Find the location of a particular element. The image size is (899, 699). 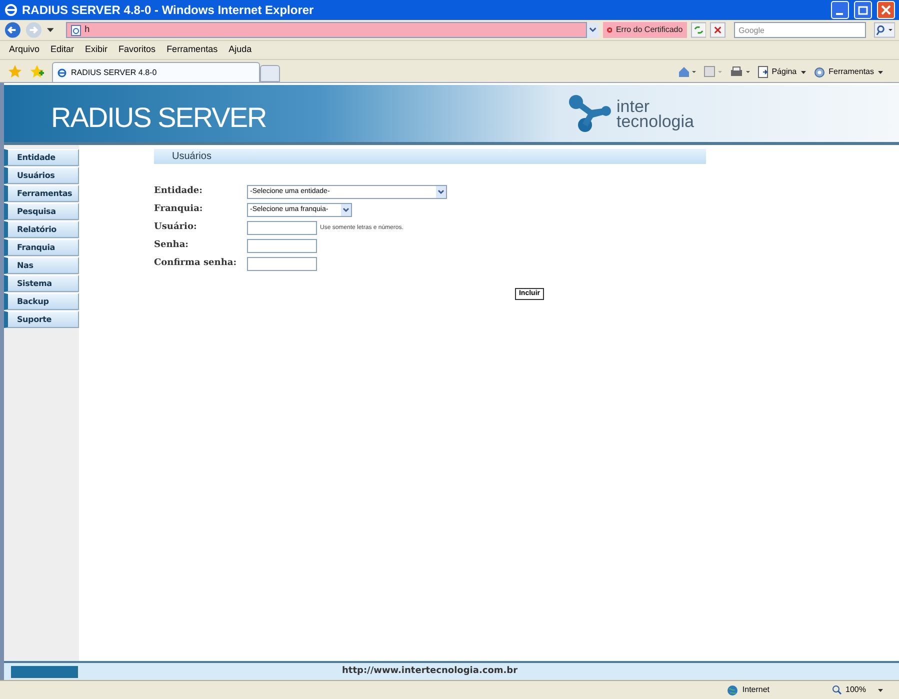

zoom-icon is located at coordinates (837, 690).